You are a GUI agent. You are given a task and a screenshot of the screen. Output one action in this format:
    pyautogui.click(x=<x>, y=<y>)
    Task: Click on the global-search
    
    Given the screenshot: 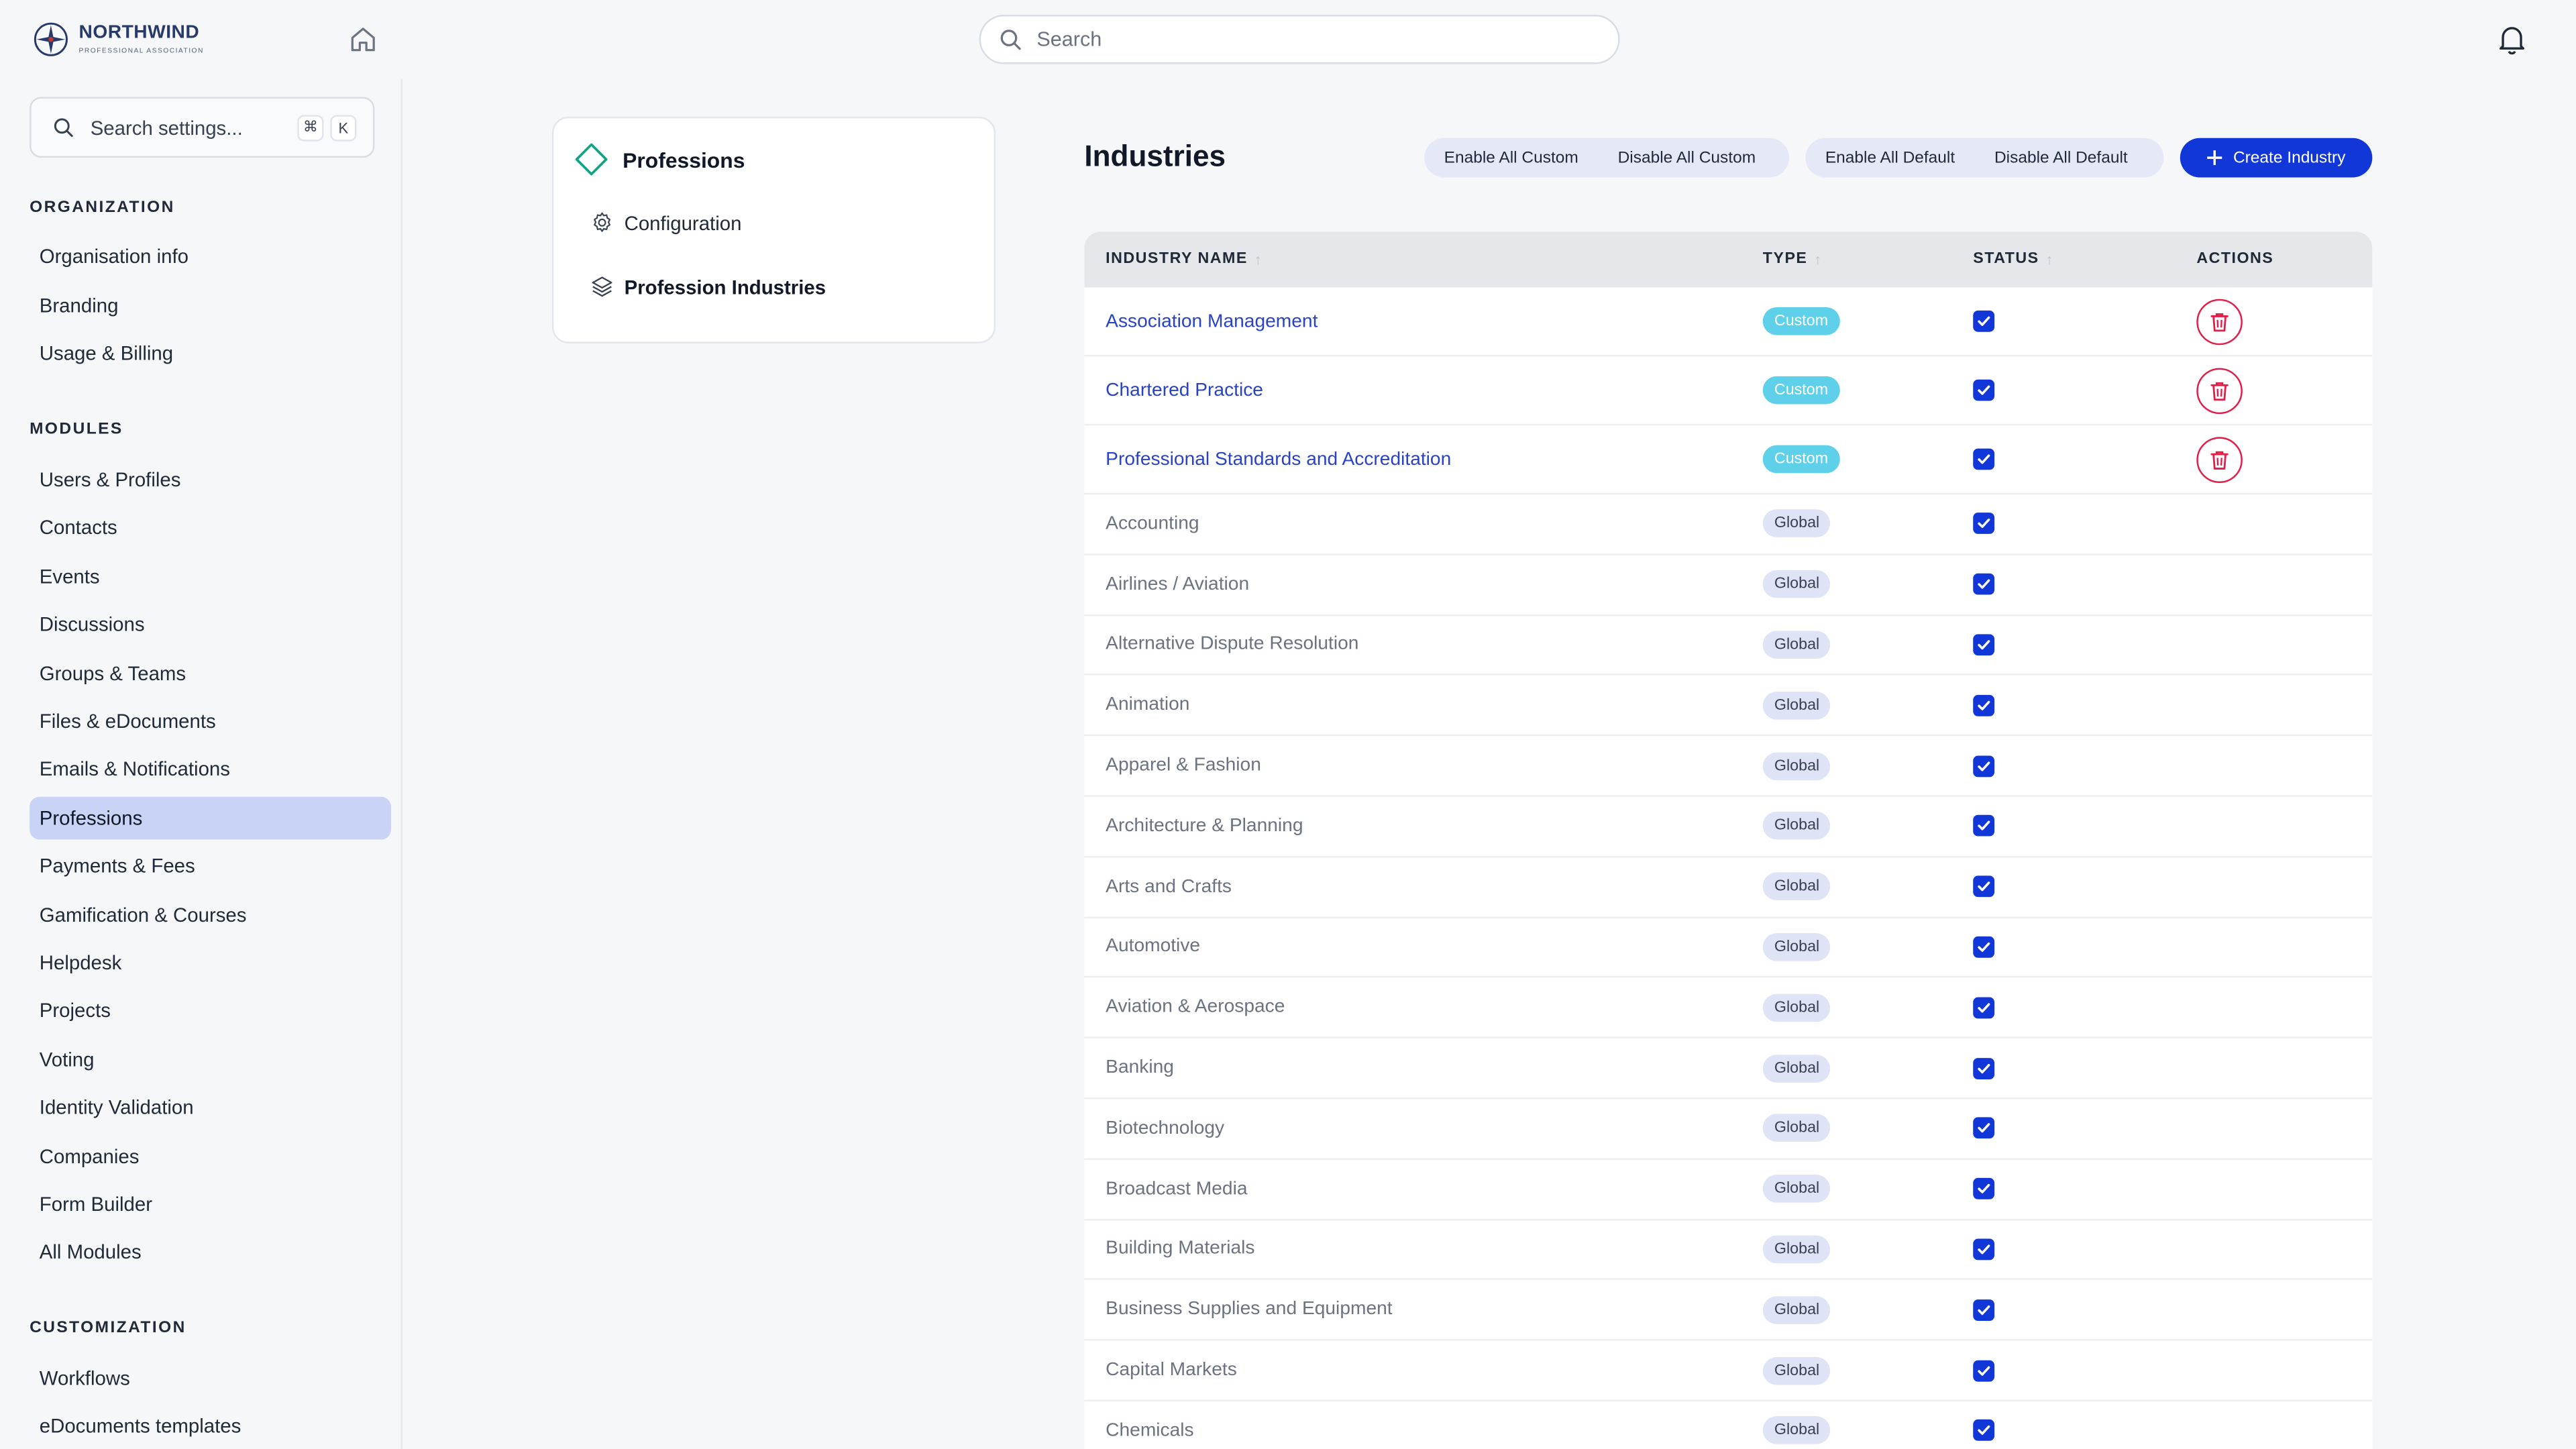 What is the action you would take?
    pyautogui.click(x=1299, y=39)
    